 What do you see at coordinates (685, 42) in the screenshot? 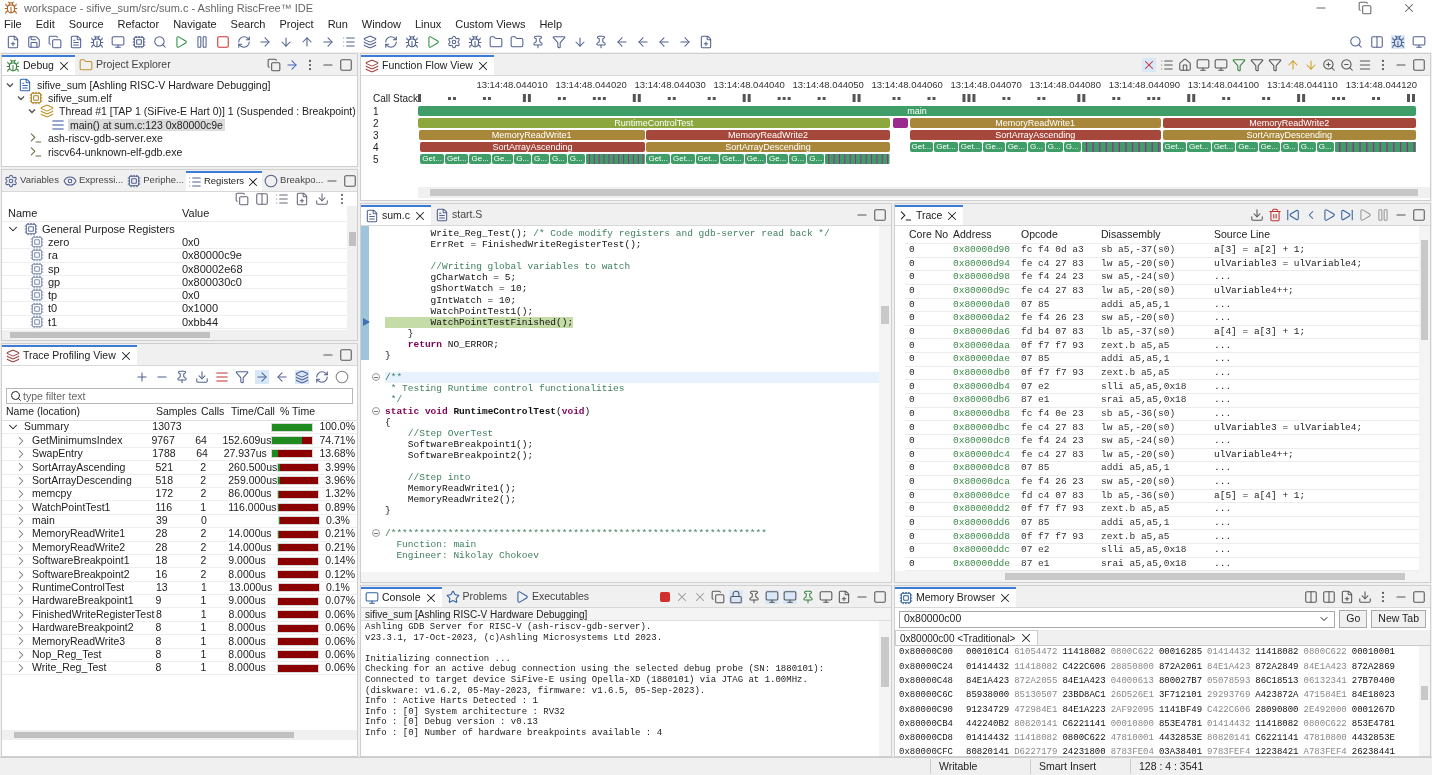
I see `forward-icon` at bounding box center [685, 42].